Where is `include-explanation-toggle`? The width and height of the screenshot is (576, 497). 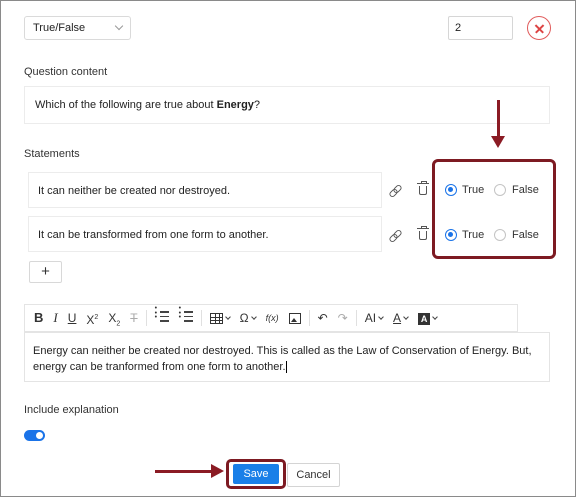 include-explanation-toggle is located at coordinates (34, 435).